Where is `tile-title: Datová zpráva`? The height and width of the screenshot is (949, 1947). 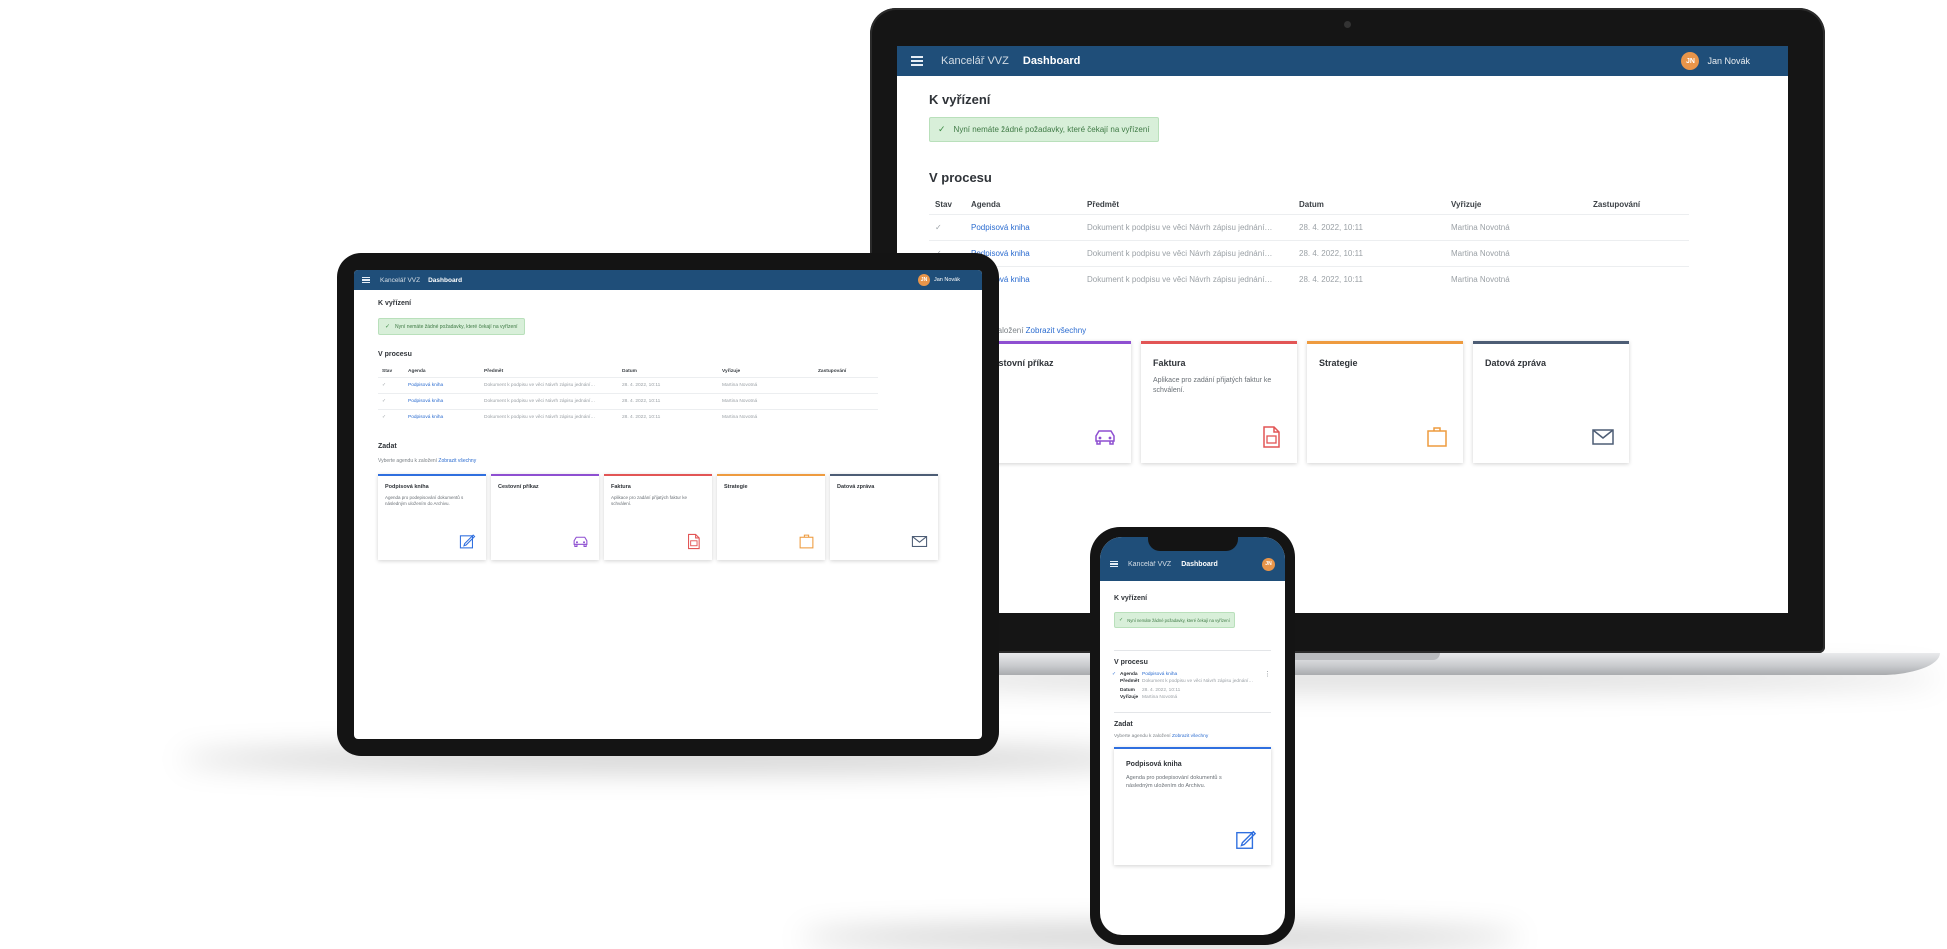 tile-title: Datová zpráva is located at coordinates (856, 487).